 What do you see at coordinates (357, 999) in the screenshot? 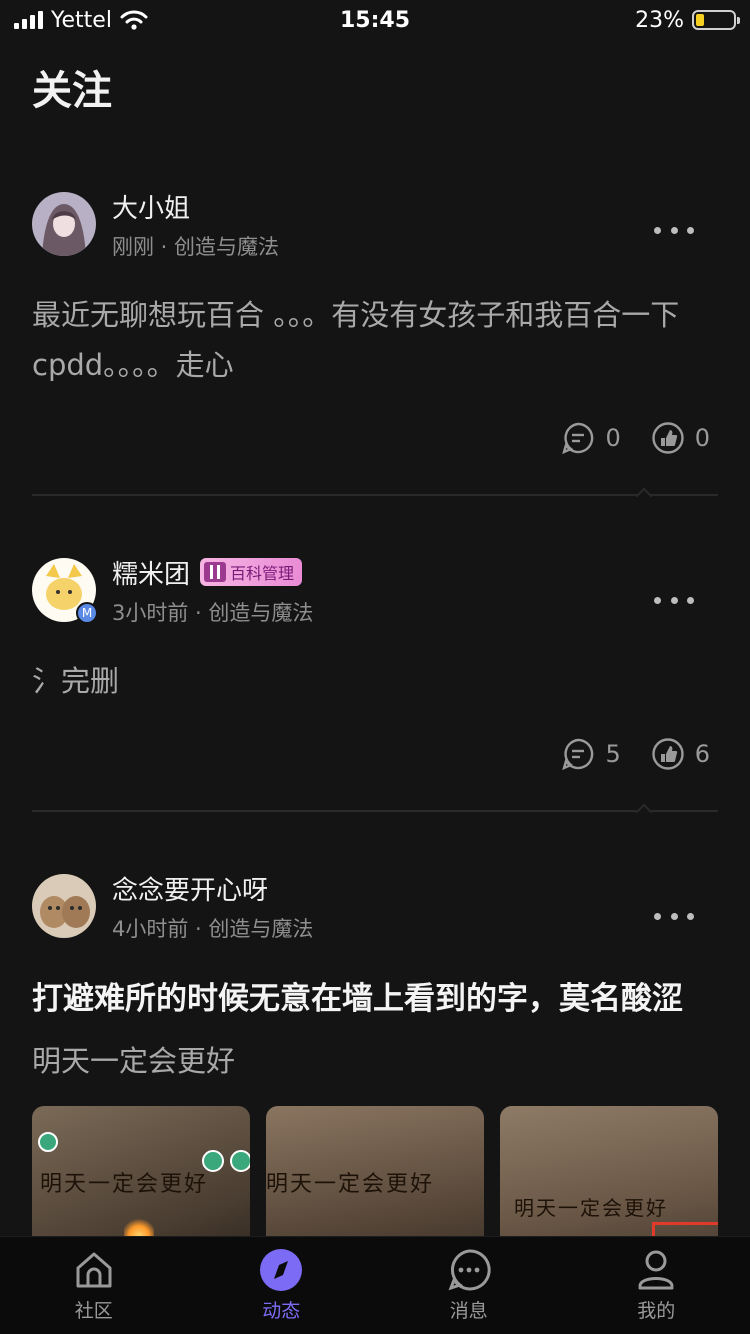
I see `post-title: 打避难所的时候无意在墙上看到的字，莫名酸涩` at bounding box center [357, 999].